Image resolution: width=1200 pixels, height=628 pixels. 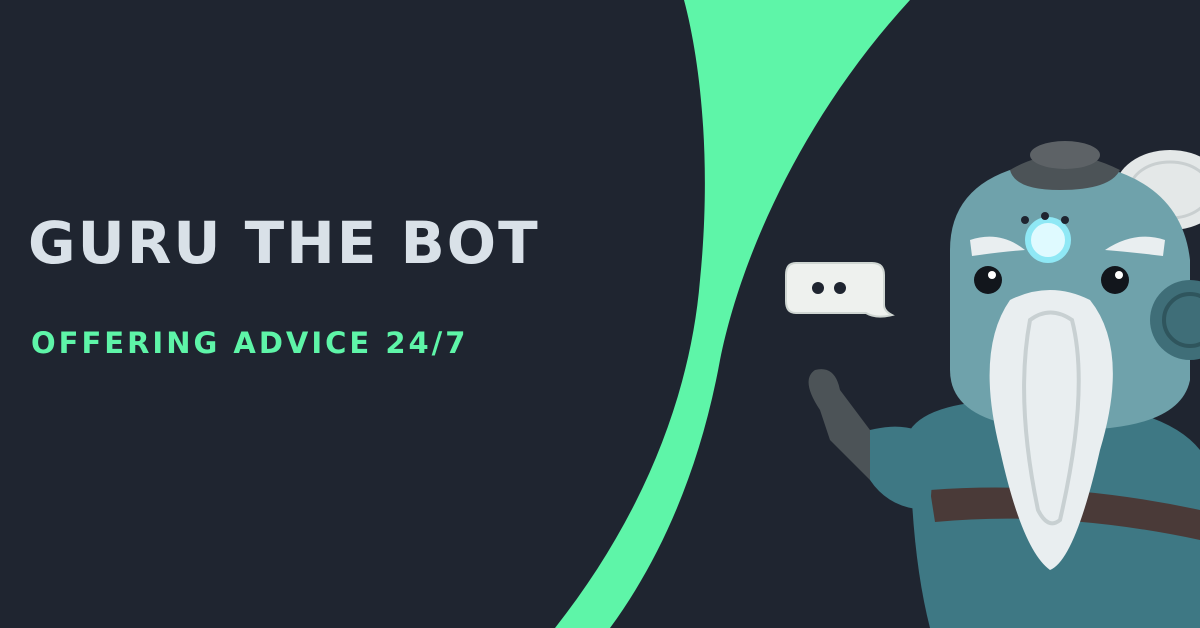 I want to click on page-title: GURU THE BOT, so click(x=284, y=243).